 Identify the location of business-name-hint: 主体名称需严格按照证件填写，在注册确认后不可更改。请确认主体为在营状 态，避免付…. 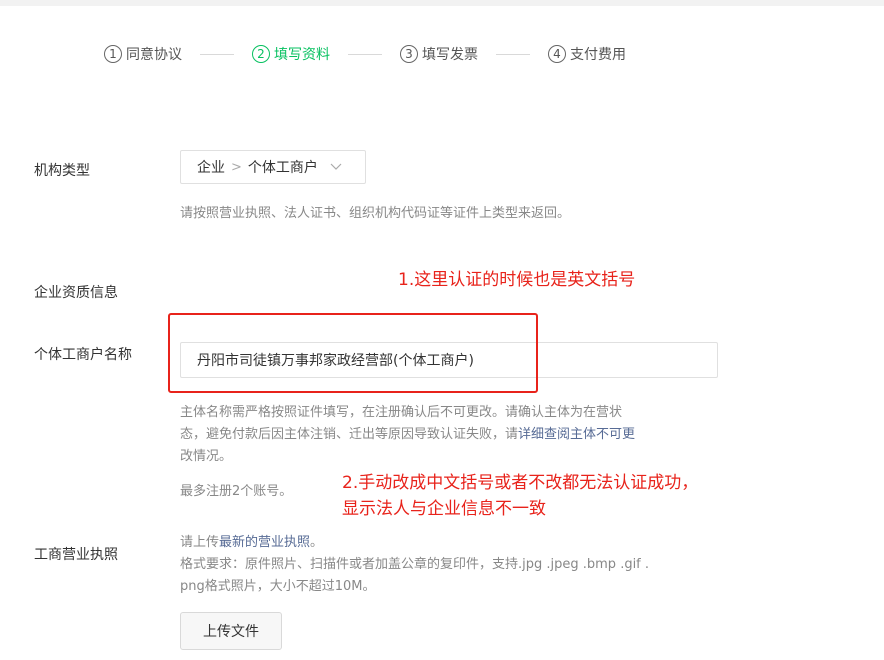
(450, 435).